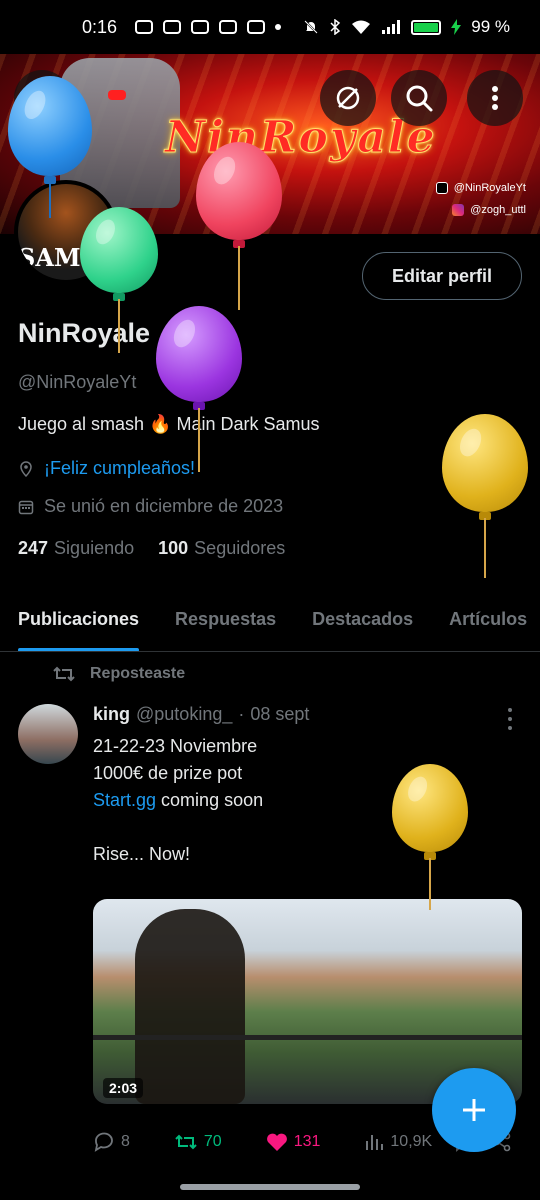 This screenshot has width=540, height=1200. What do you see at coordinates (362, 619) in the screenshot?
I see `tab-highlights: Destacados` at bounding box center [362, 619].